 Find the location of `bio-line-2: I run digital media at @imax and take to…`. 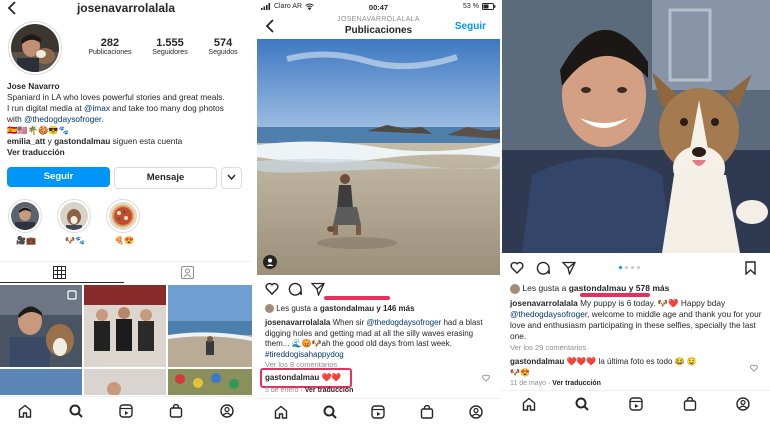

bio-line-2: I run digital media at @imax and take to… is located at coordinates (115, 108).